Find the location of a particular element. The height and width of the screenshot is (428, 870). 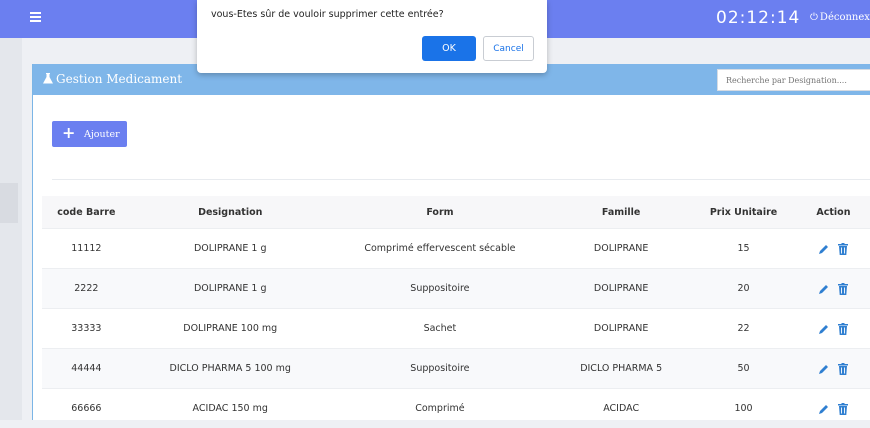

logout-button: ⏻Déconnexion is located at coordinates (840, 17).